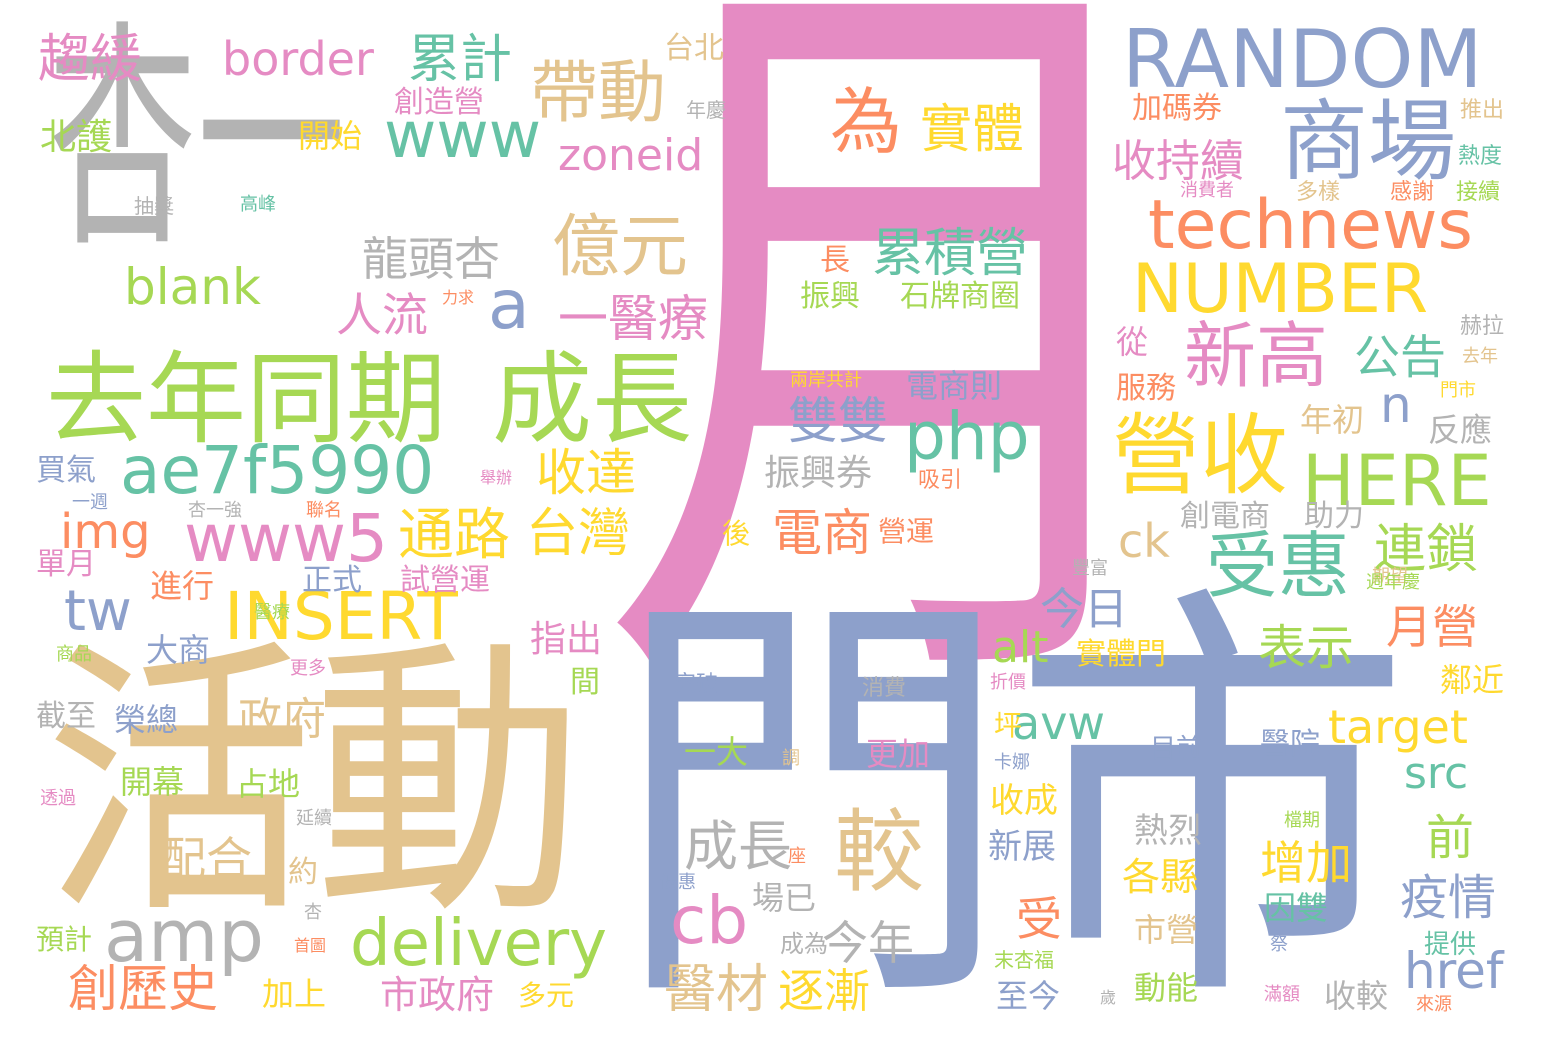  I want to click on word-cb: cb, so click(709, 920).